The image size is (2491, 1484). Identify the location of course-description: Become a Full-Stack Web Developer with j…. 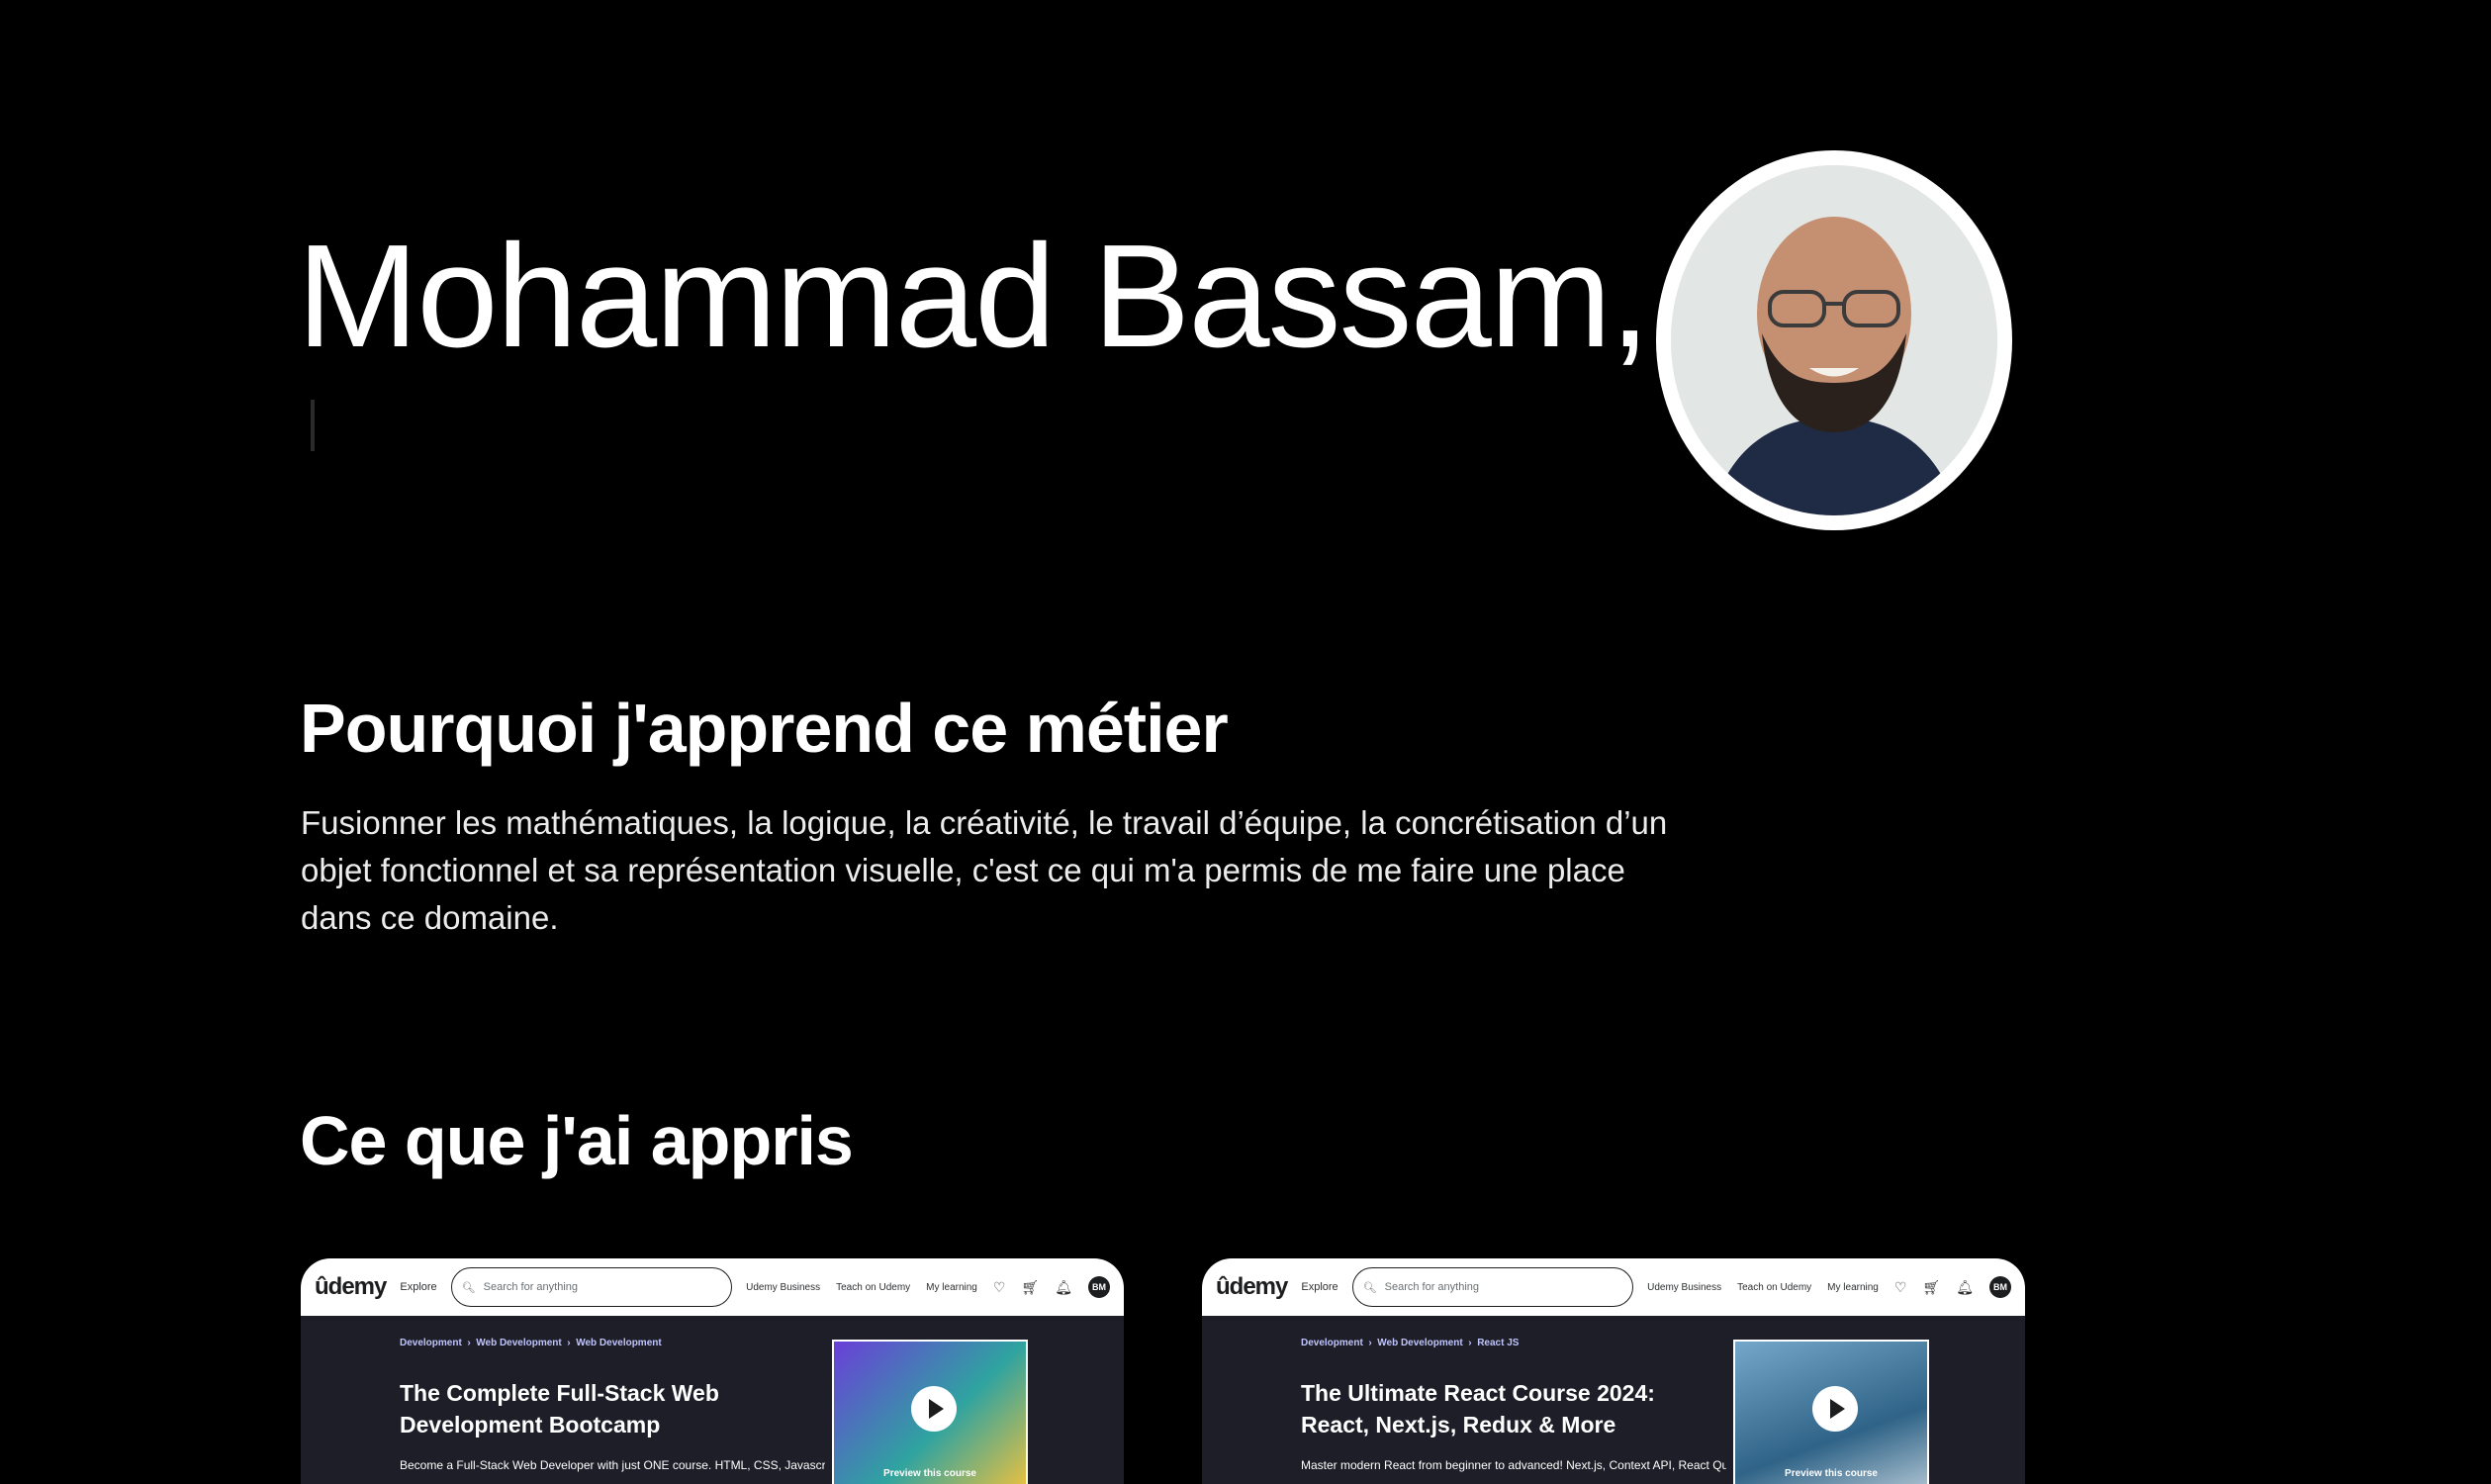
(612, 1465).